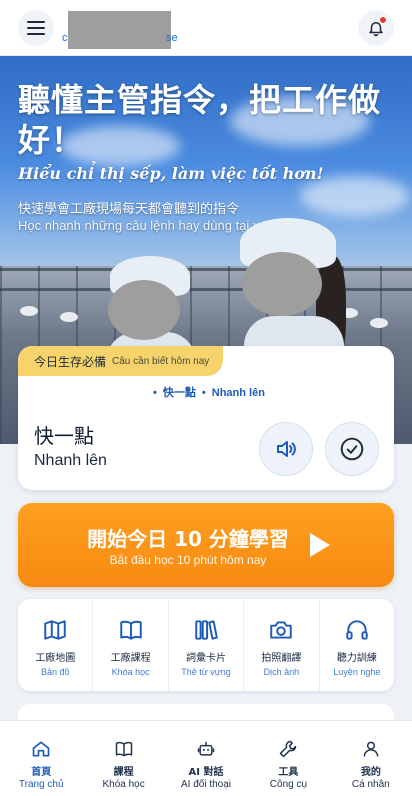 The image size is (412, 796). Describe the element at coordinates (119, 30) in the screenshot. I see `brand-logo-redacted` at that location.